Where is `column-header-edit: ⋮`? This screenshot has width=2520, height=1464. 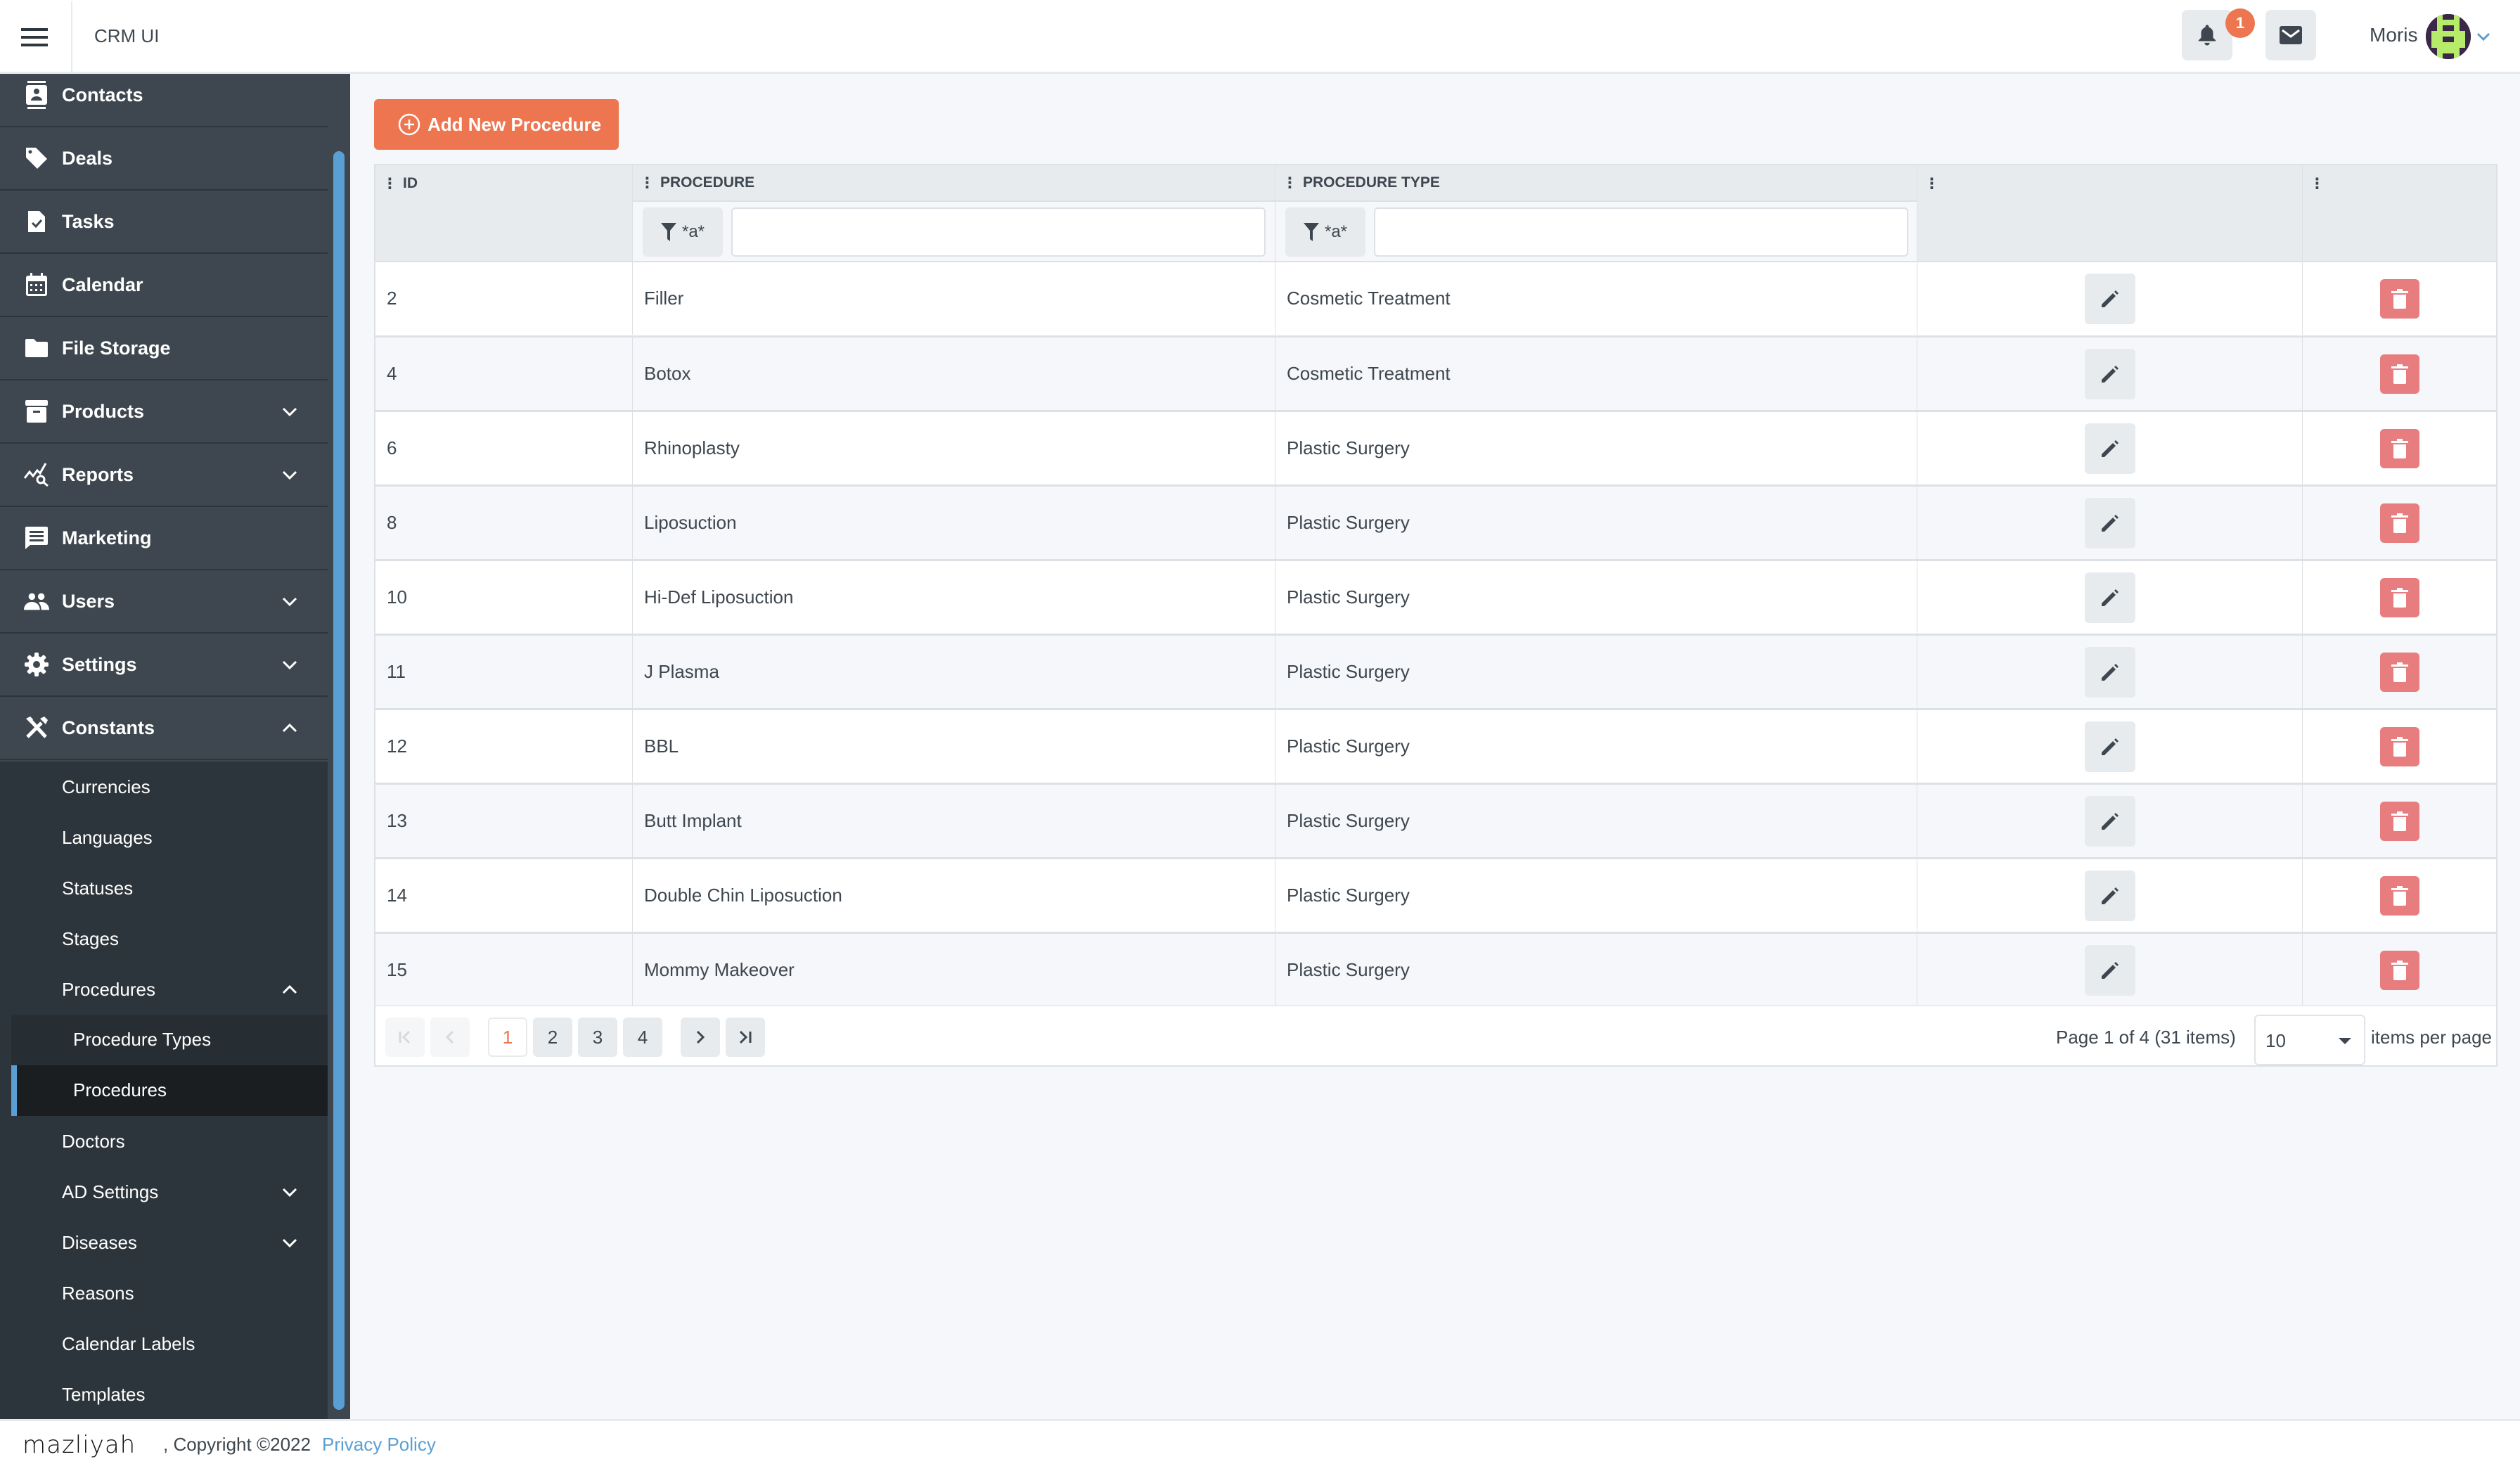
column-header-edit: ⋮ is located at coordinates (2110, 213).